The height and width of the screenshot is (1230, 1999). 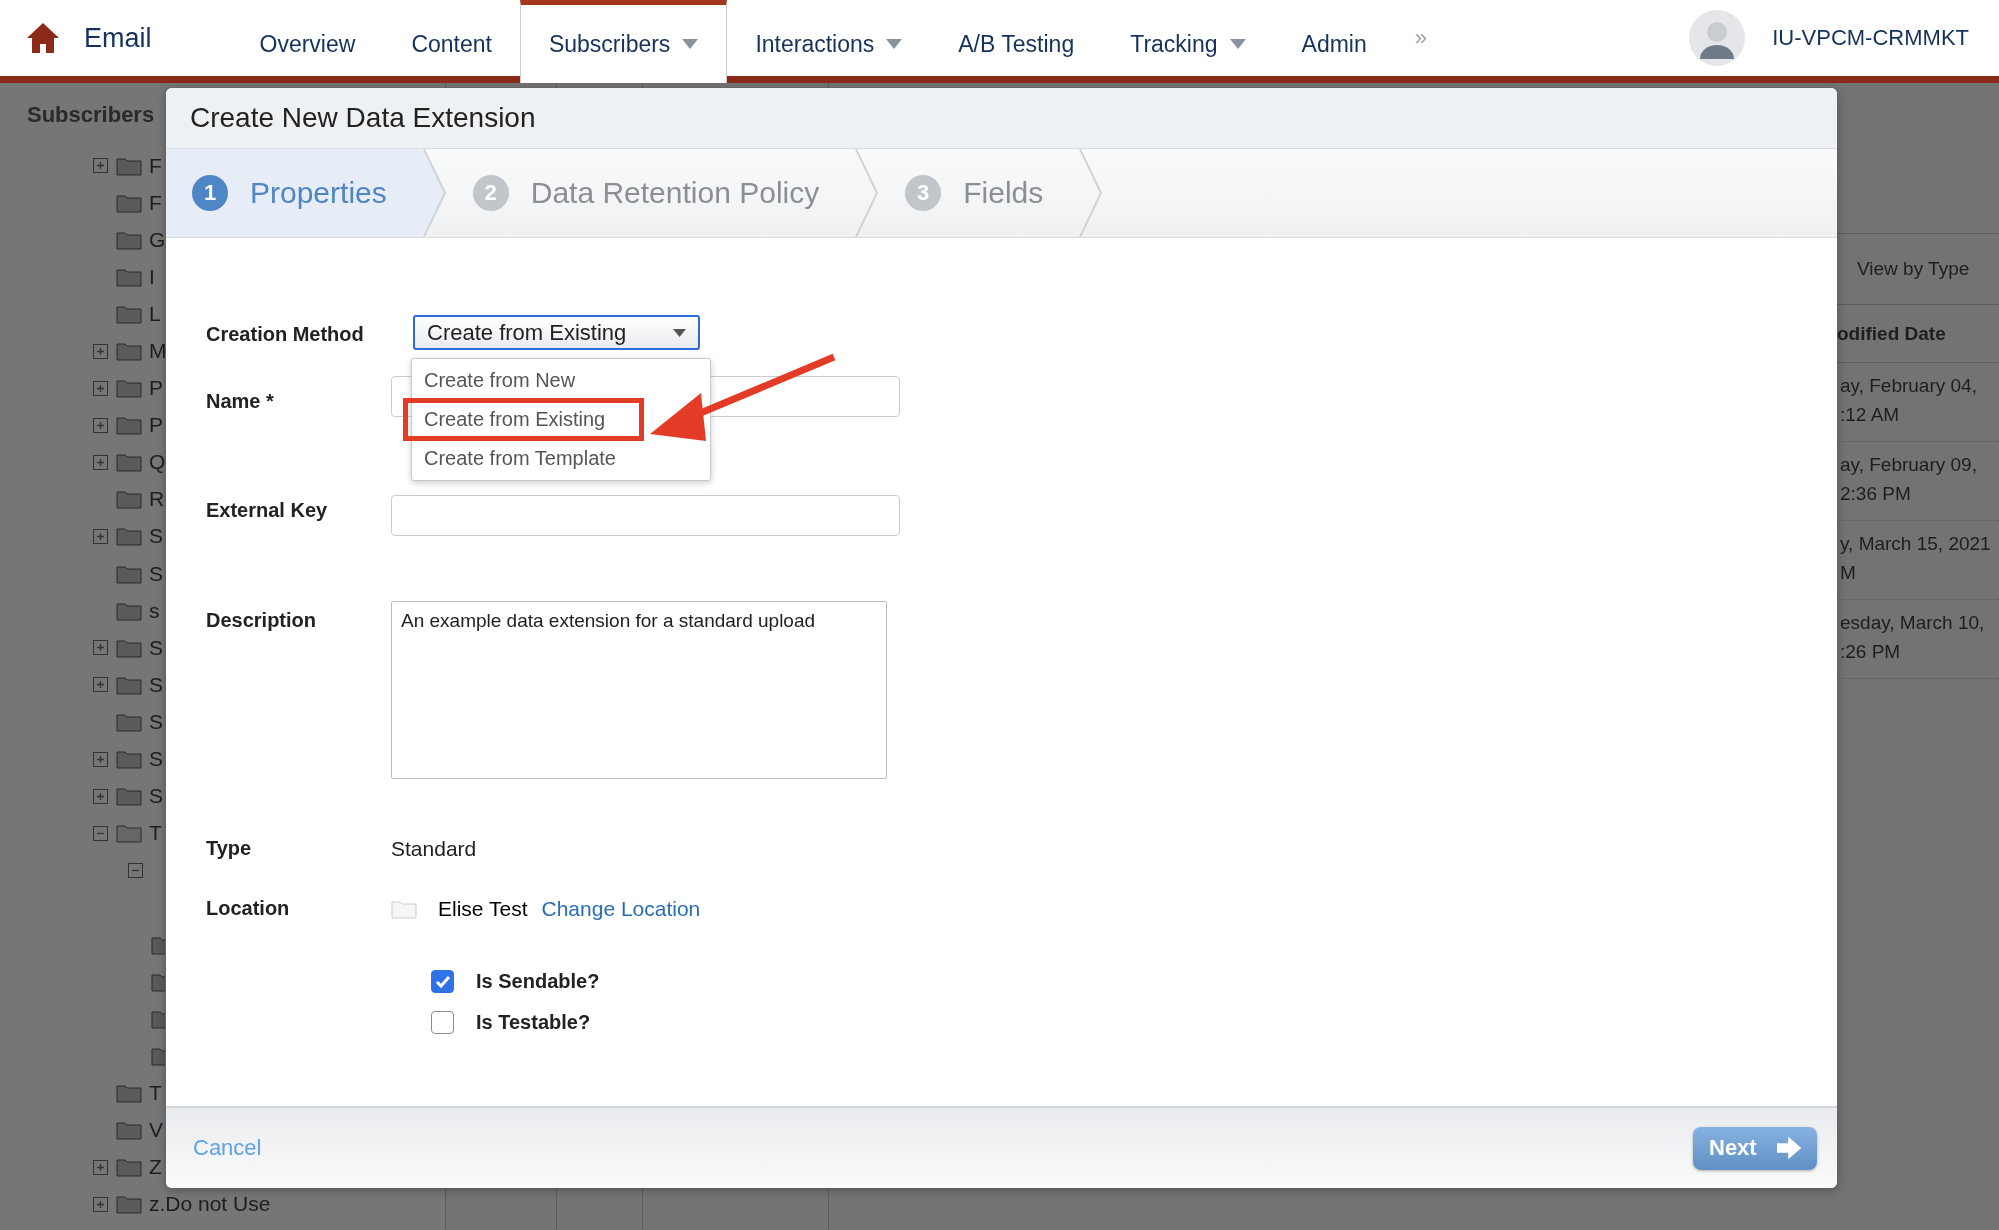 I want to click on folder-name: R, so click(x=157, y=499).